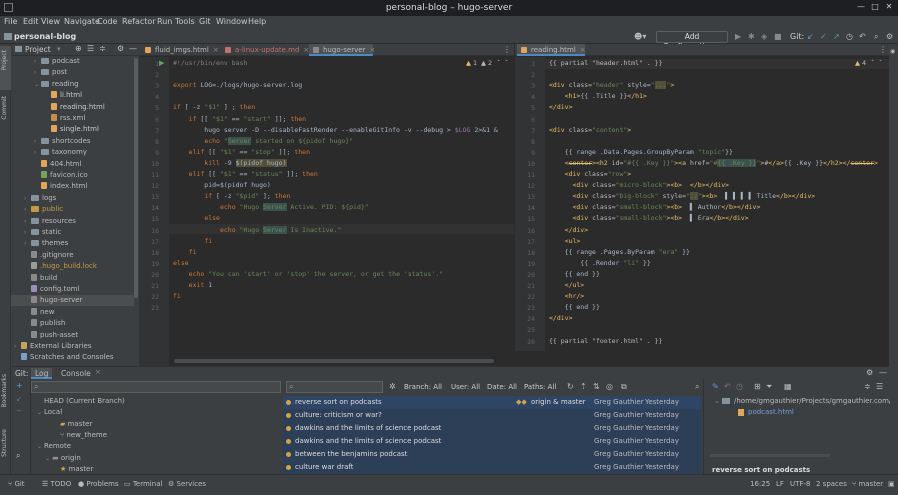 The image size is (898, 495). Describe the element at coordinates (51, 446) in the screenshot. I see `branch-item: ⌄ Remote` at that location.